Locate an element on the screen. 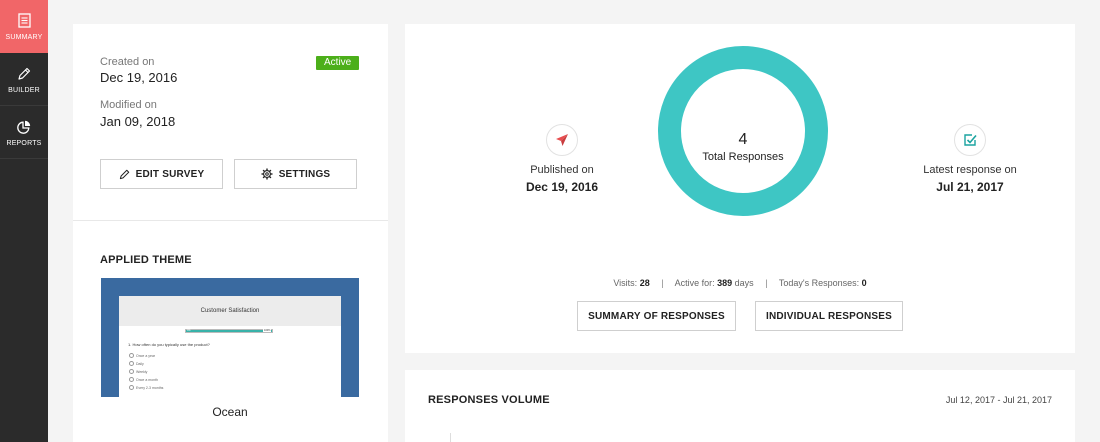 The height and width of the screenshot is (442, 1100). individual-responses-button: INDIVIDUAL RESPONSES is located at coordinates (829, 316).